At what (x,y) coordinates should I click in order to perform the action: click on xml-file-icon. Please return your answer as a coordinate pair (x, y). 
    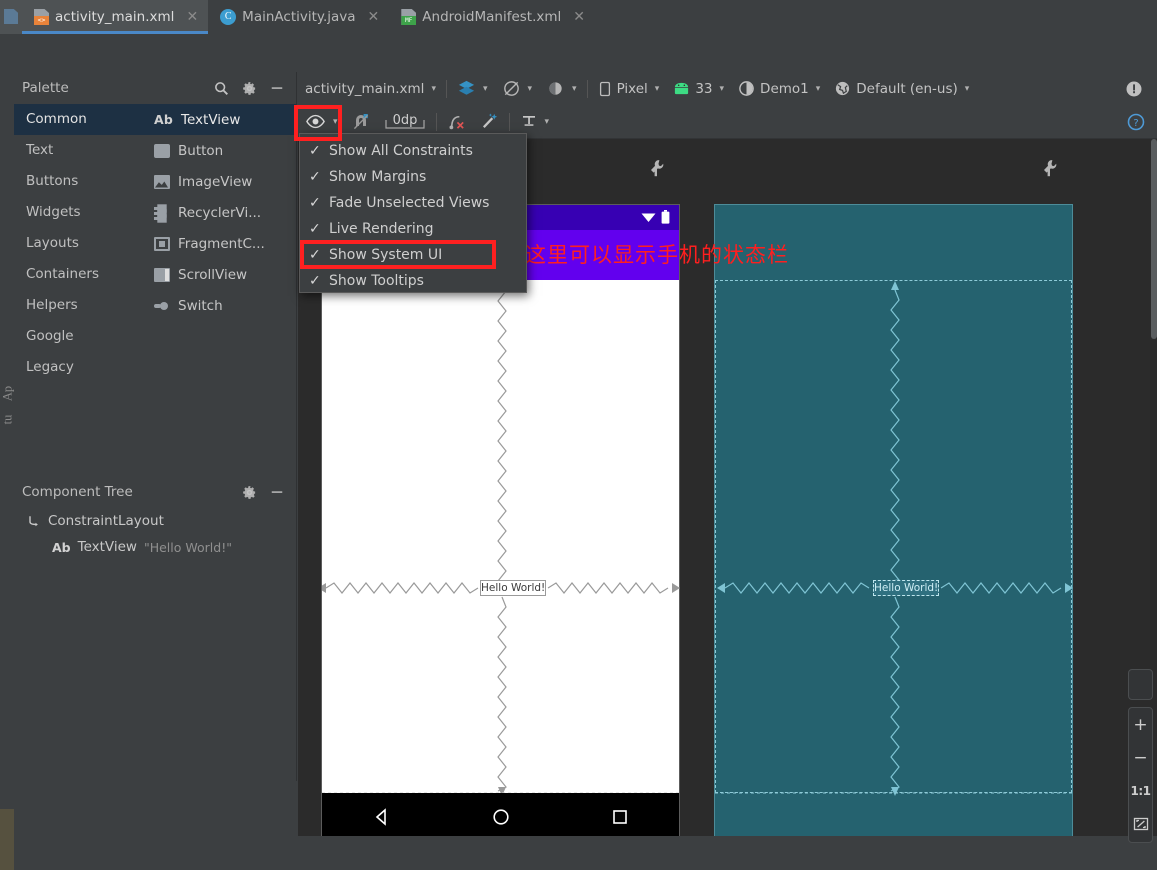
    Looking at the image, I should click on (41, 17).